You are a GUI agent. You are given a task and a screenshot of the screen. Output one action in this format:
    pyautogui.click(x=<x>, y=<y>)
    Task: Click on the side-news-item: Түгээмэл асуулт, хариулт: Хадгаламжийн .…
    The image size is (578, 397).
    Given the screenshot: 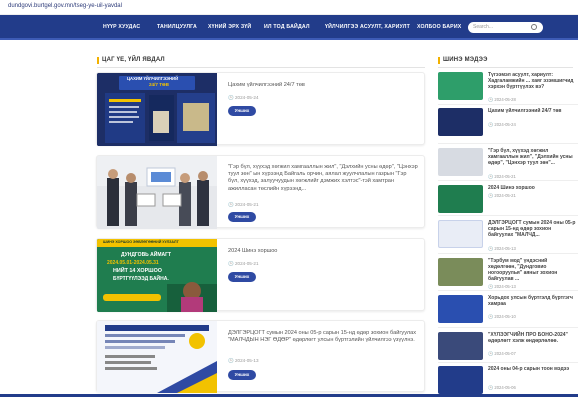 What is the action you would take?
    pyautogui.click(x=508, y=87)
    